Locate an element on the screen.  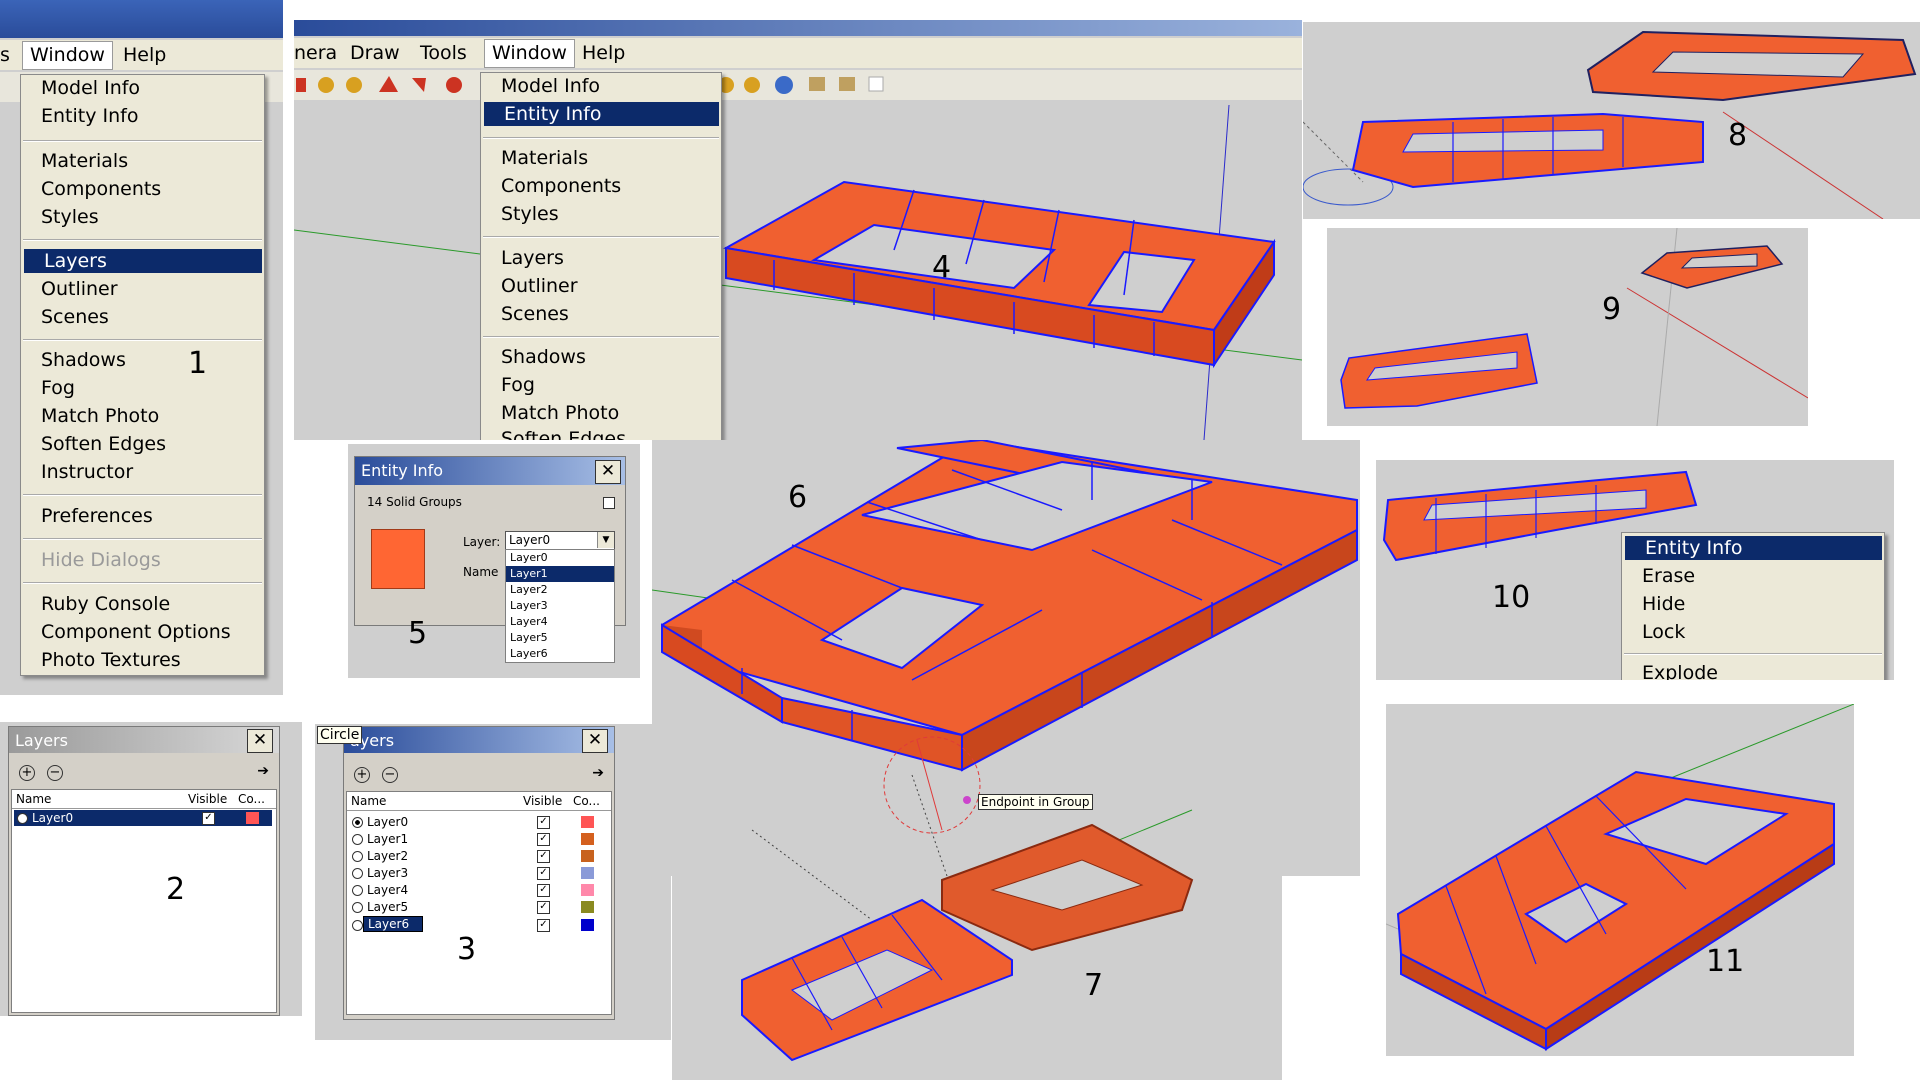
red-axis is located at coordinates (1717, 343).